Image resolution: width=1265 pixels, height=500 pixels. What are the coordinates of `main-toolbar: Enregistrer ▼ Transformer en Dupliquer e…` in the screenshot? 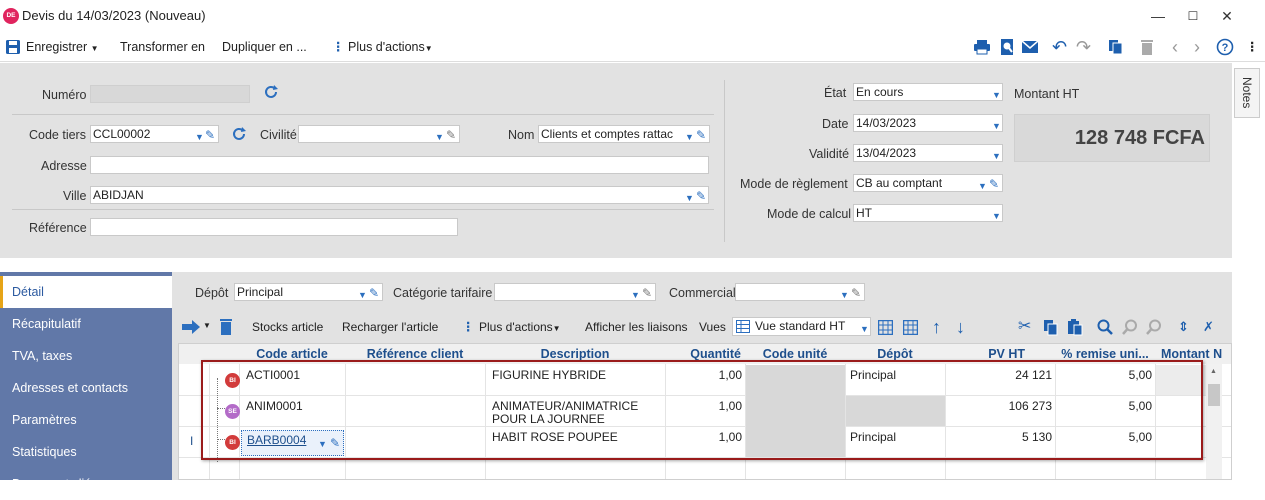 It's located at (632, 47).